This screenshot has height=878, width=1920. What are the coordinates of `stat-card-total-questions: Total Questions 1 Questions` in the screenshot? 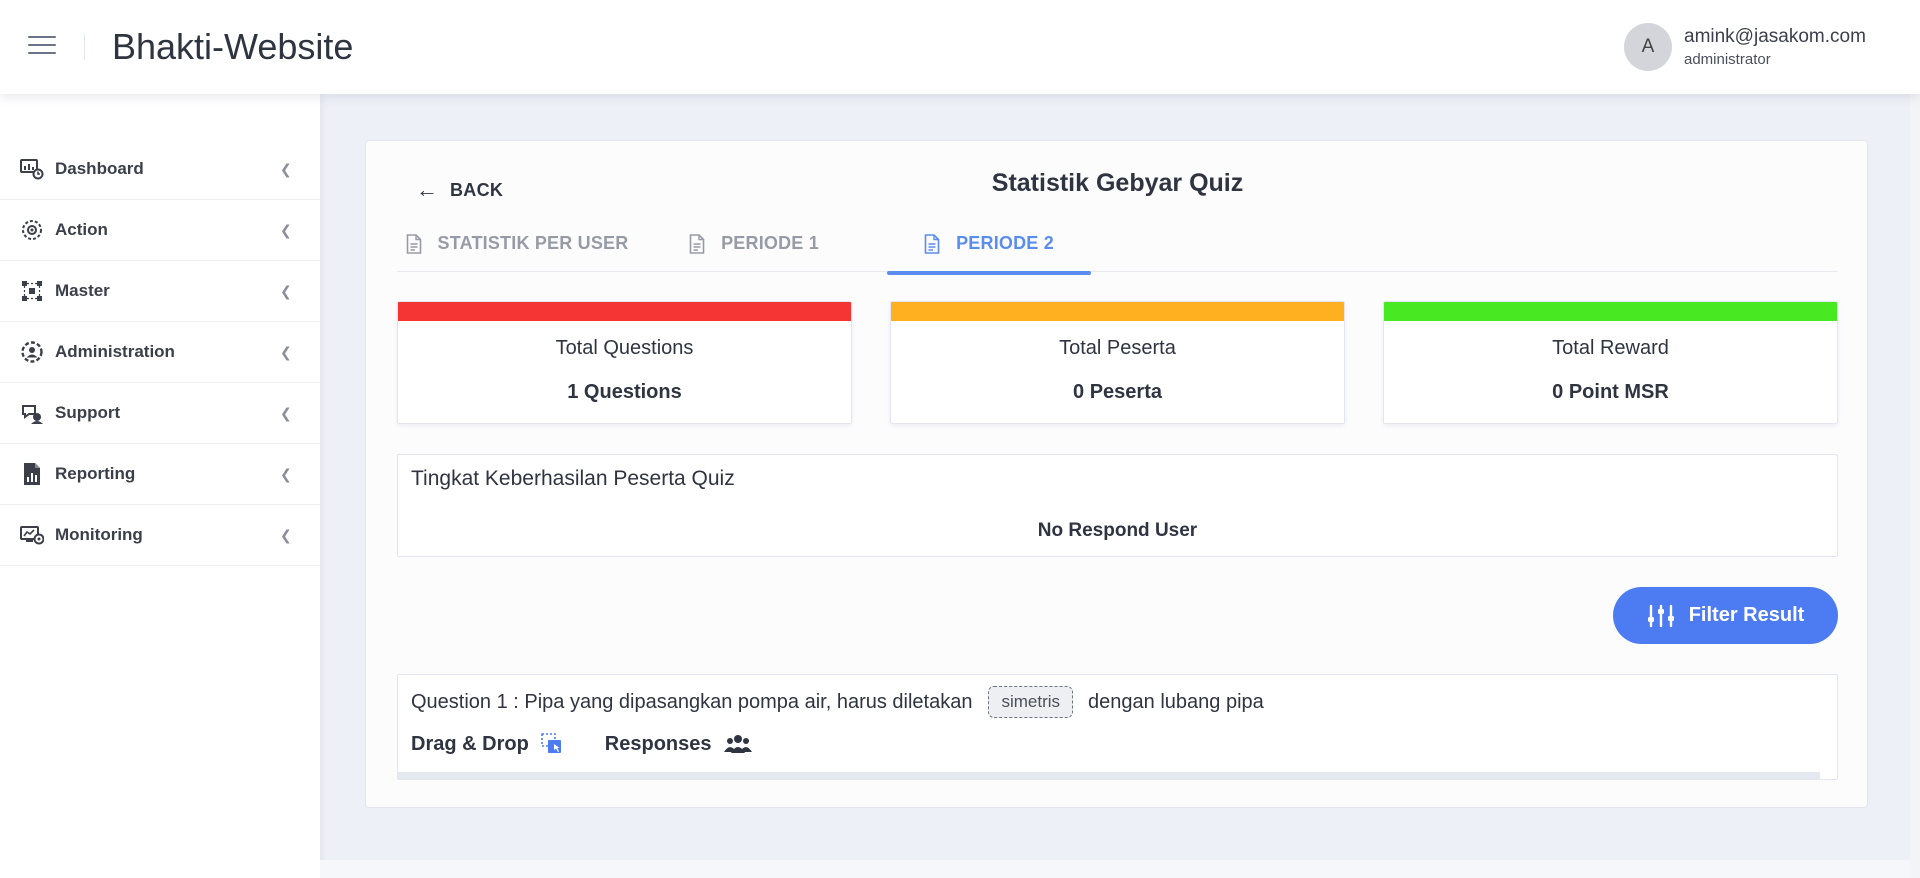 It's located at (624, 362).